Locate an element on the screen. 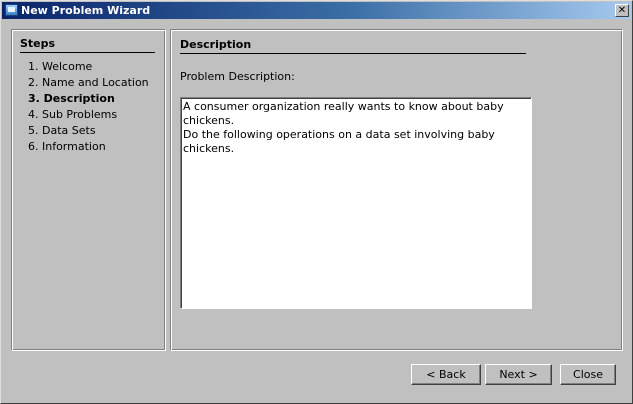 This screenshot has height=404, width=633. window-close-button: ✕ is located at coordinates (622, 10).